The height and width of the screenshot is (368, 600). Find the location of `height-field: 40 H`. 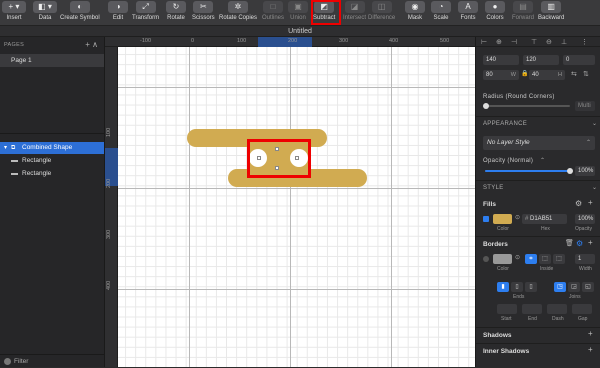

height-field: 40 H is located at coordinates (547, 75).